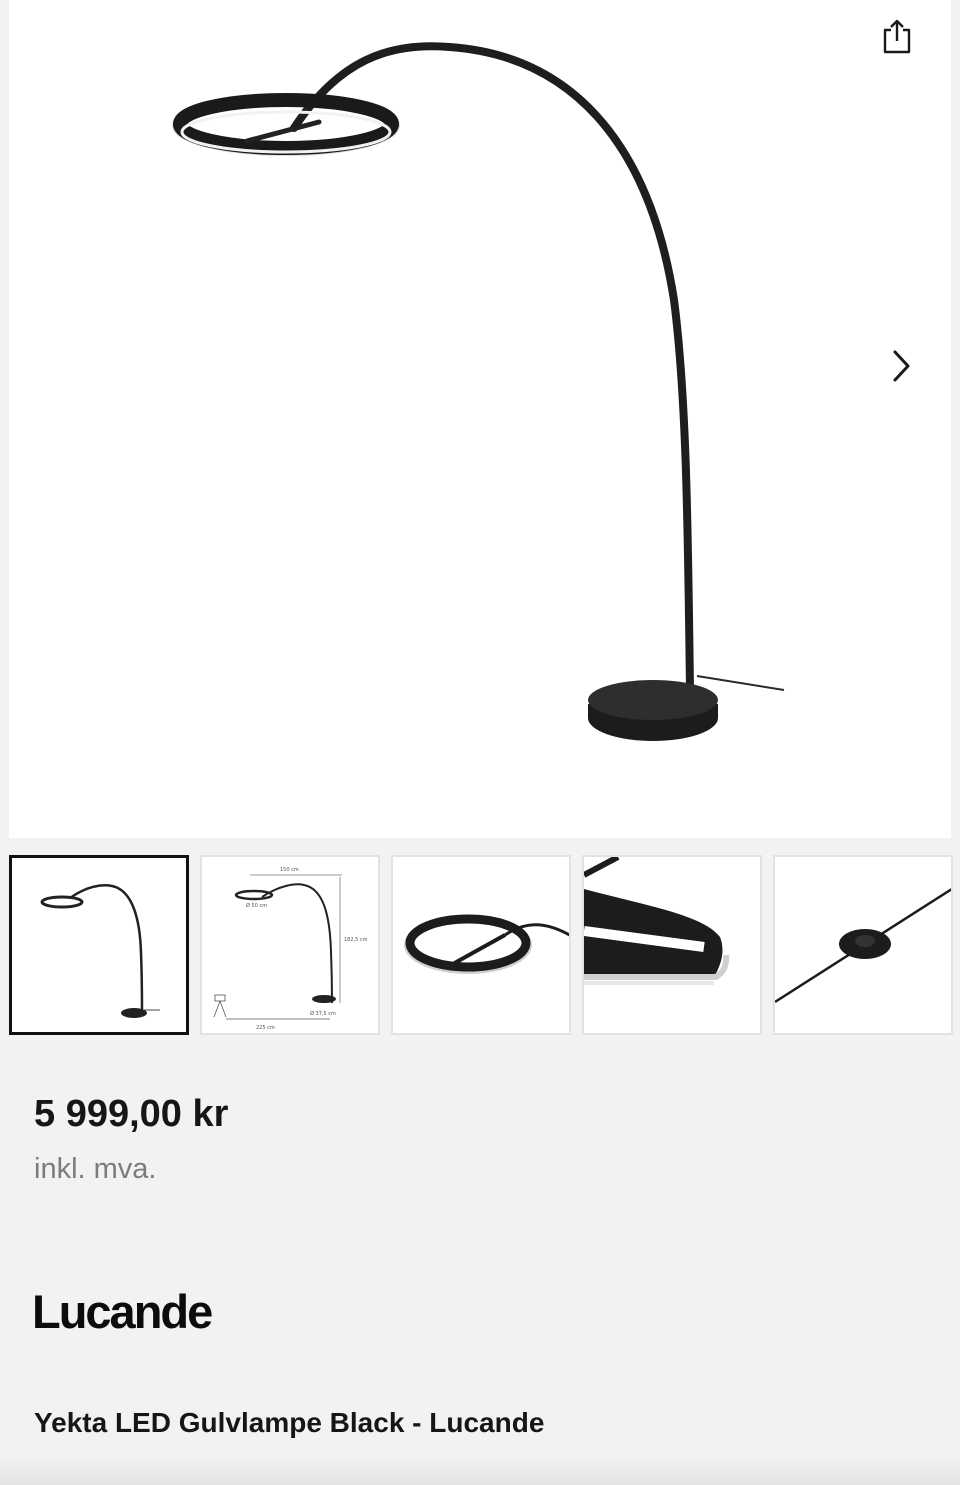 Image resolution: width=960 pixels, height=1485 pixels. Describe the element at coordinates (323, 1013) in the screenshot. I see `svg-text: Ø 37,5 cm` at that location.